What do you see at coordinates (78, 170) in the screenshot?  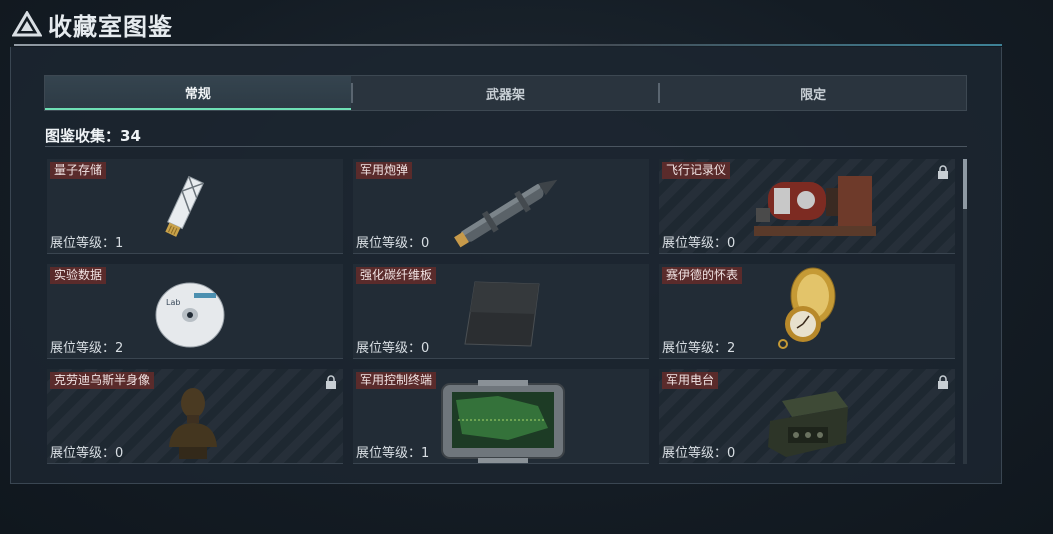 I see `item-name: 量子存储` at bounding box center [78, 170].